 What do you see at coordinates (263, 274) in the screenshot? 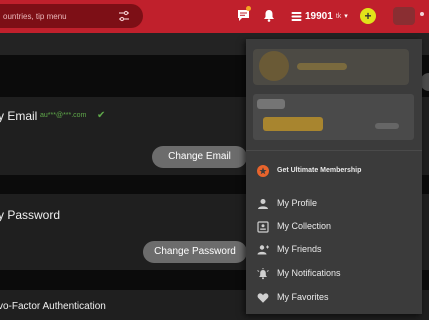
I see `notifications-icon` at bounding box center [263, 274].